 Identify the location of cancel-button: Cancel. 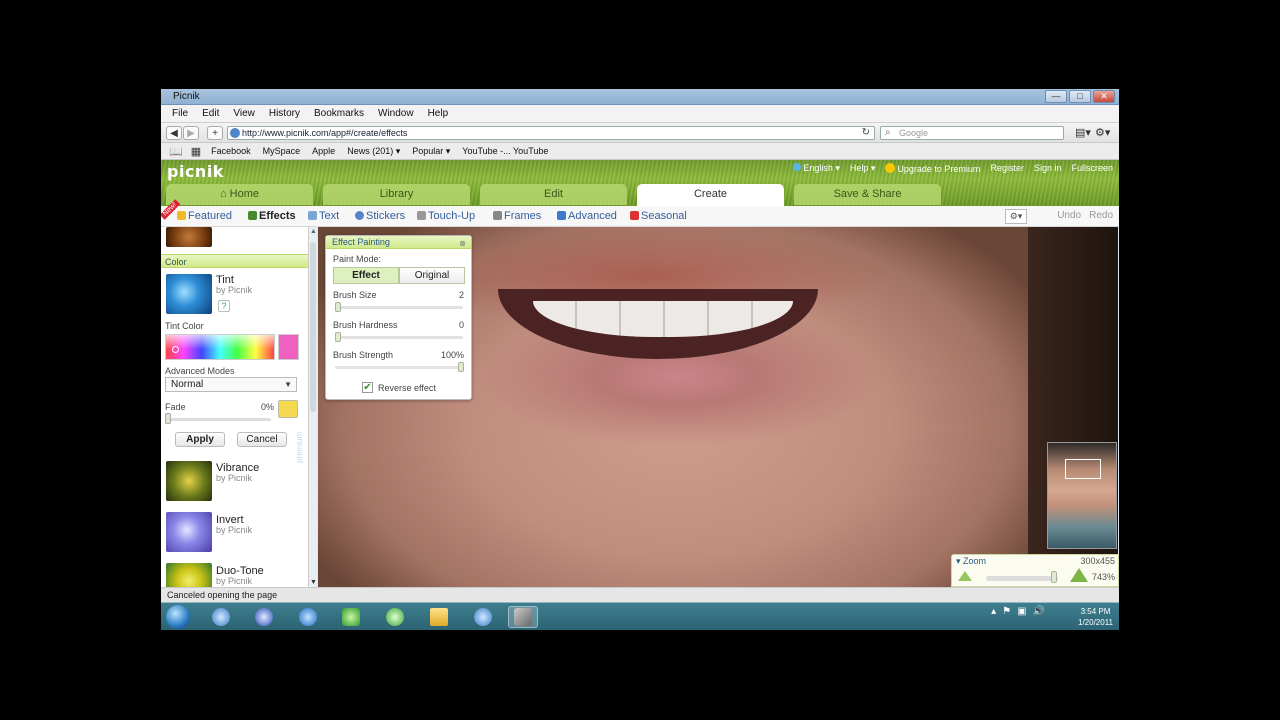
(262, 439).